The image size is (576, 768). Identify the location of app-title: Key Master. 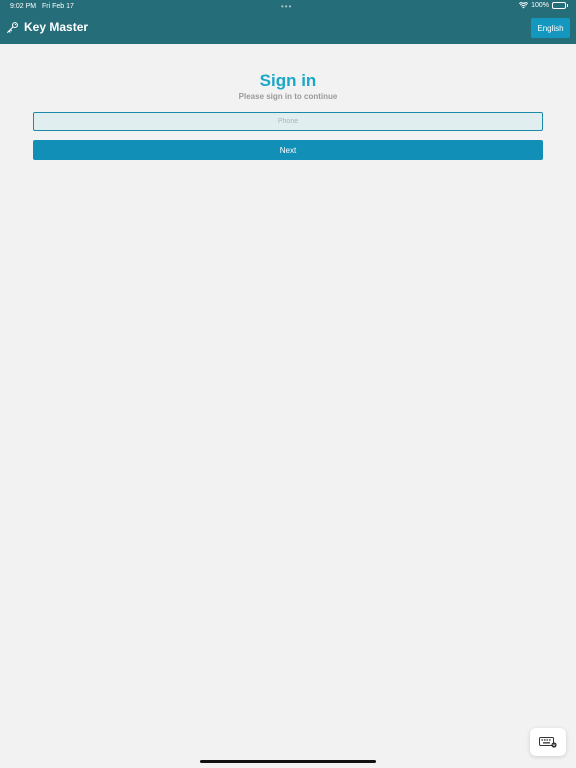
(56, 27).